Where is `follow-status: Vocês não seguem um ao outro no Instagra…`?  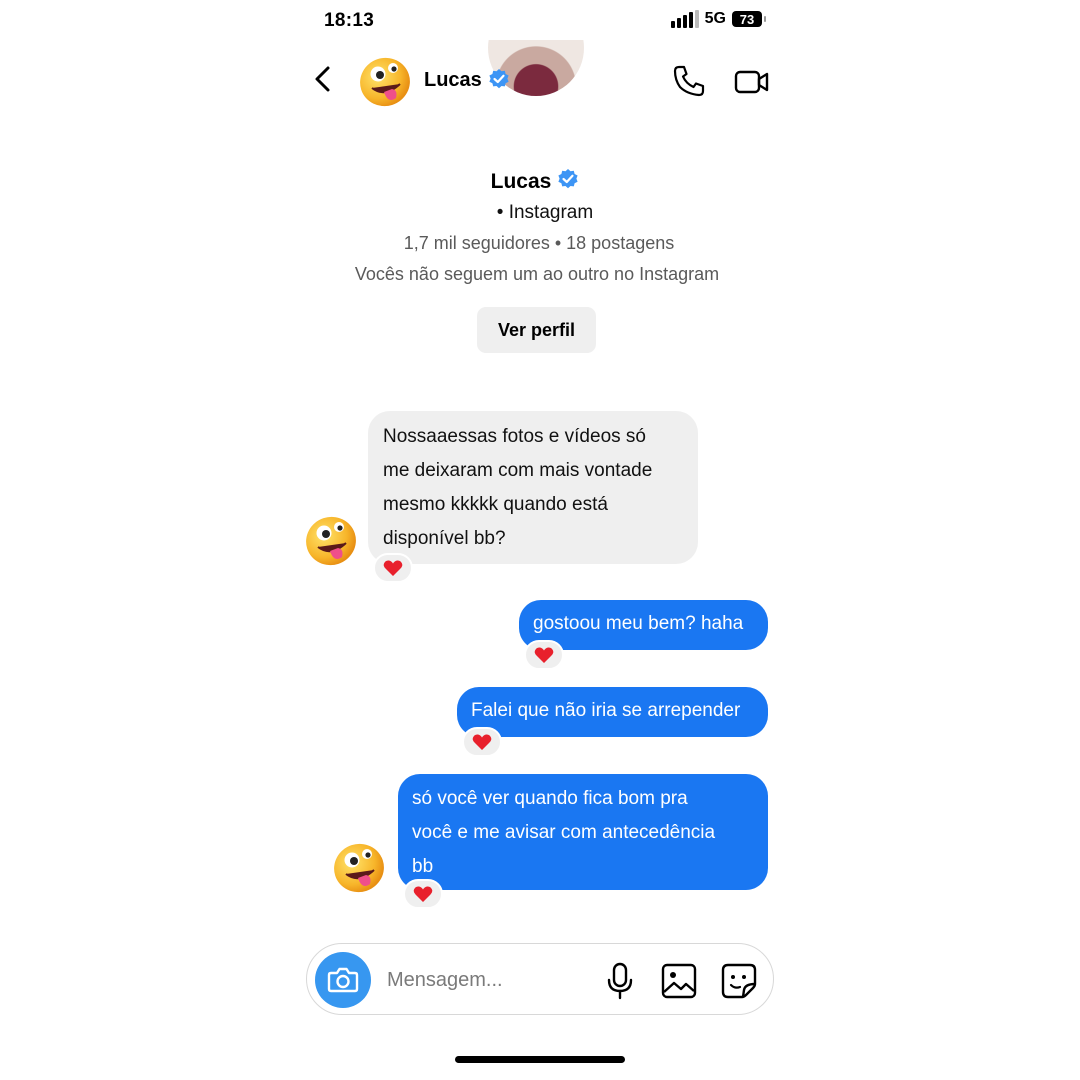
follow-status: Vocês não seguem um ao outro no Instagra… is located at coordinates (537, 274).